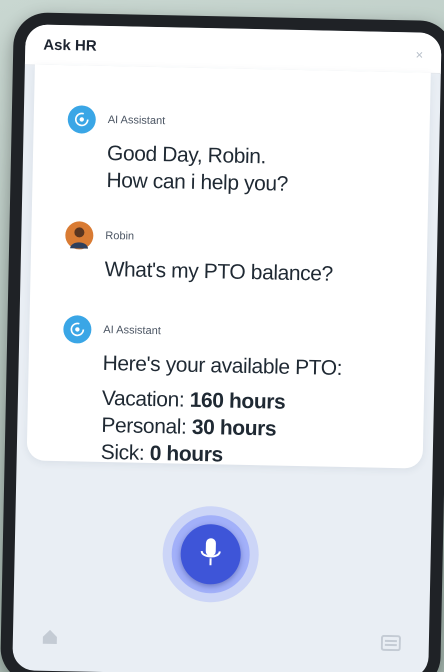 Image resolution: width=444 pixels, height=672 pixels. Describe the element at coordinates (70, 45) in the screenshot. I see `app-title: Ask HR` at that location.